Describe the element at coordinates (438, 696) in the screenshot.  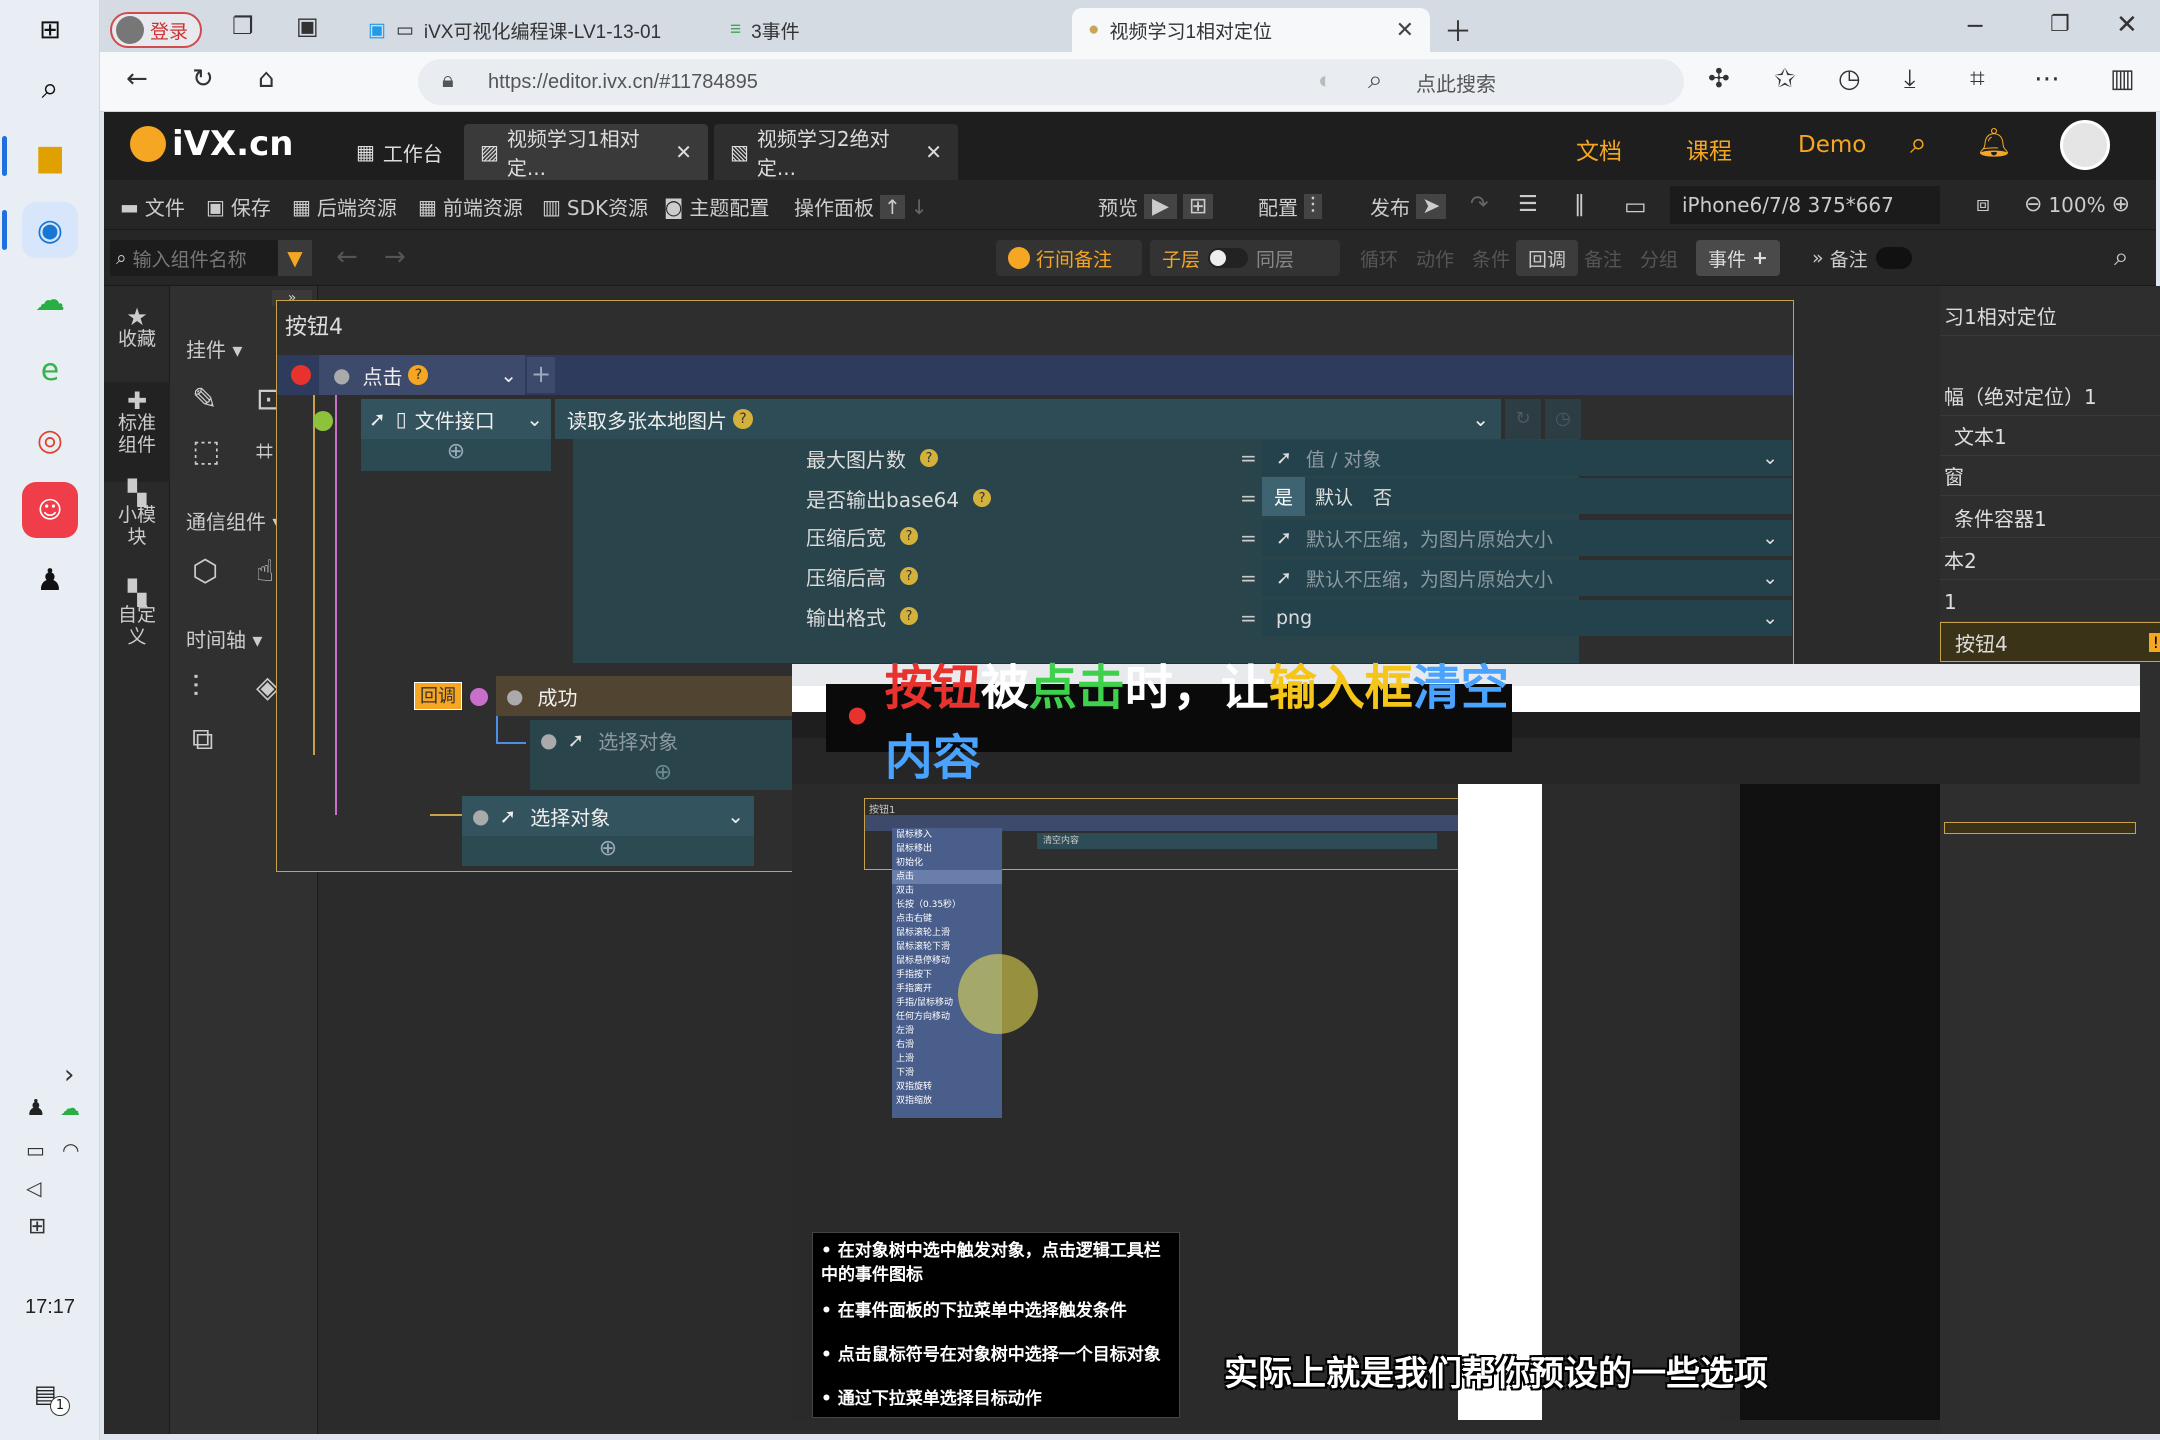
I see `callback-tag: 回调` at that location.